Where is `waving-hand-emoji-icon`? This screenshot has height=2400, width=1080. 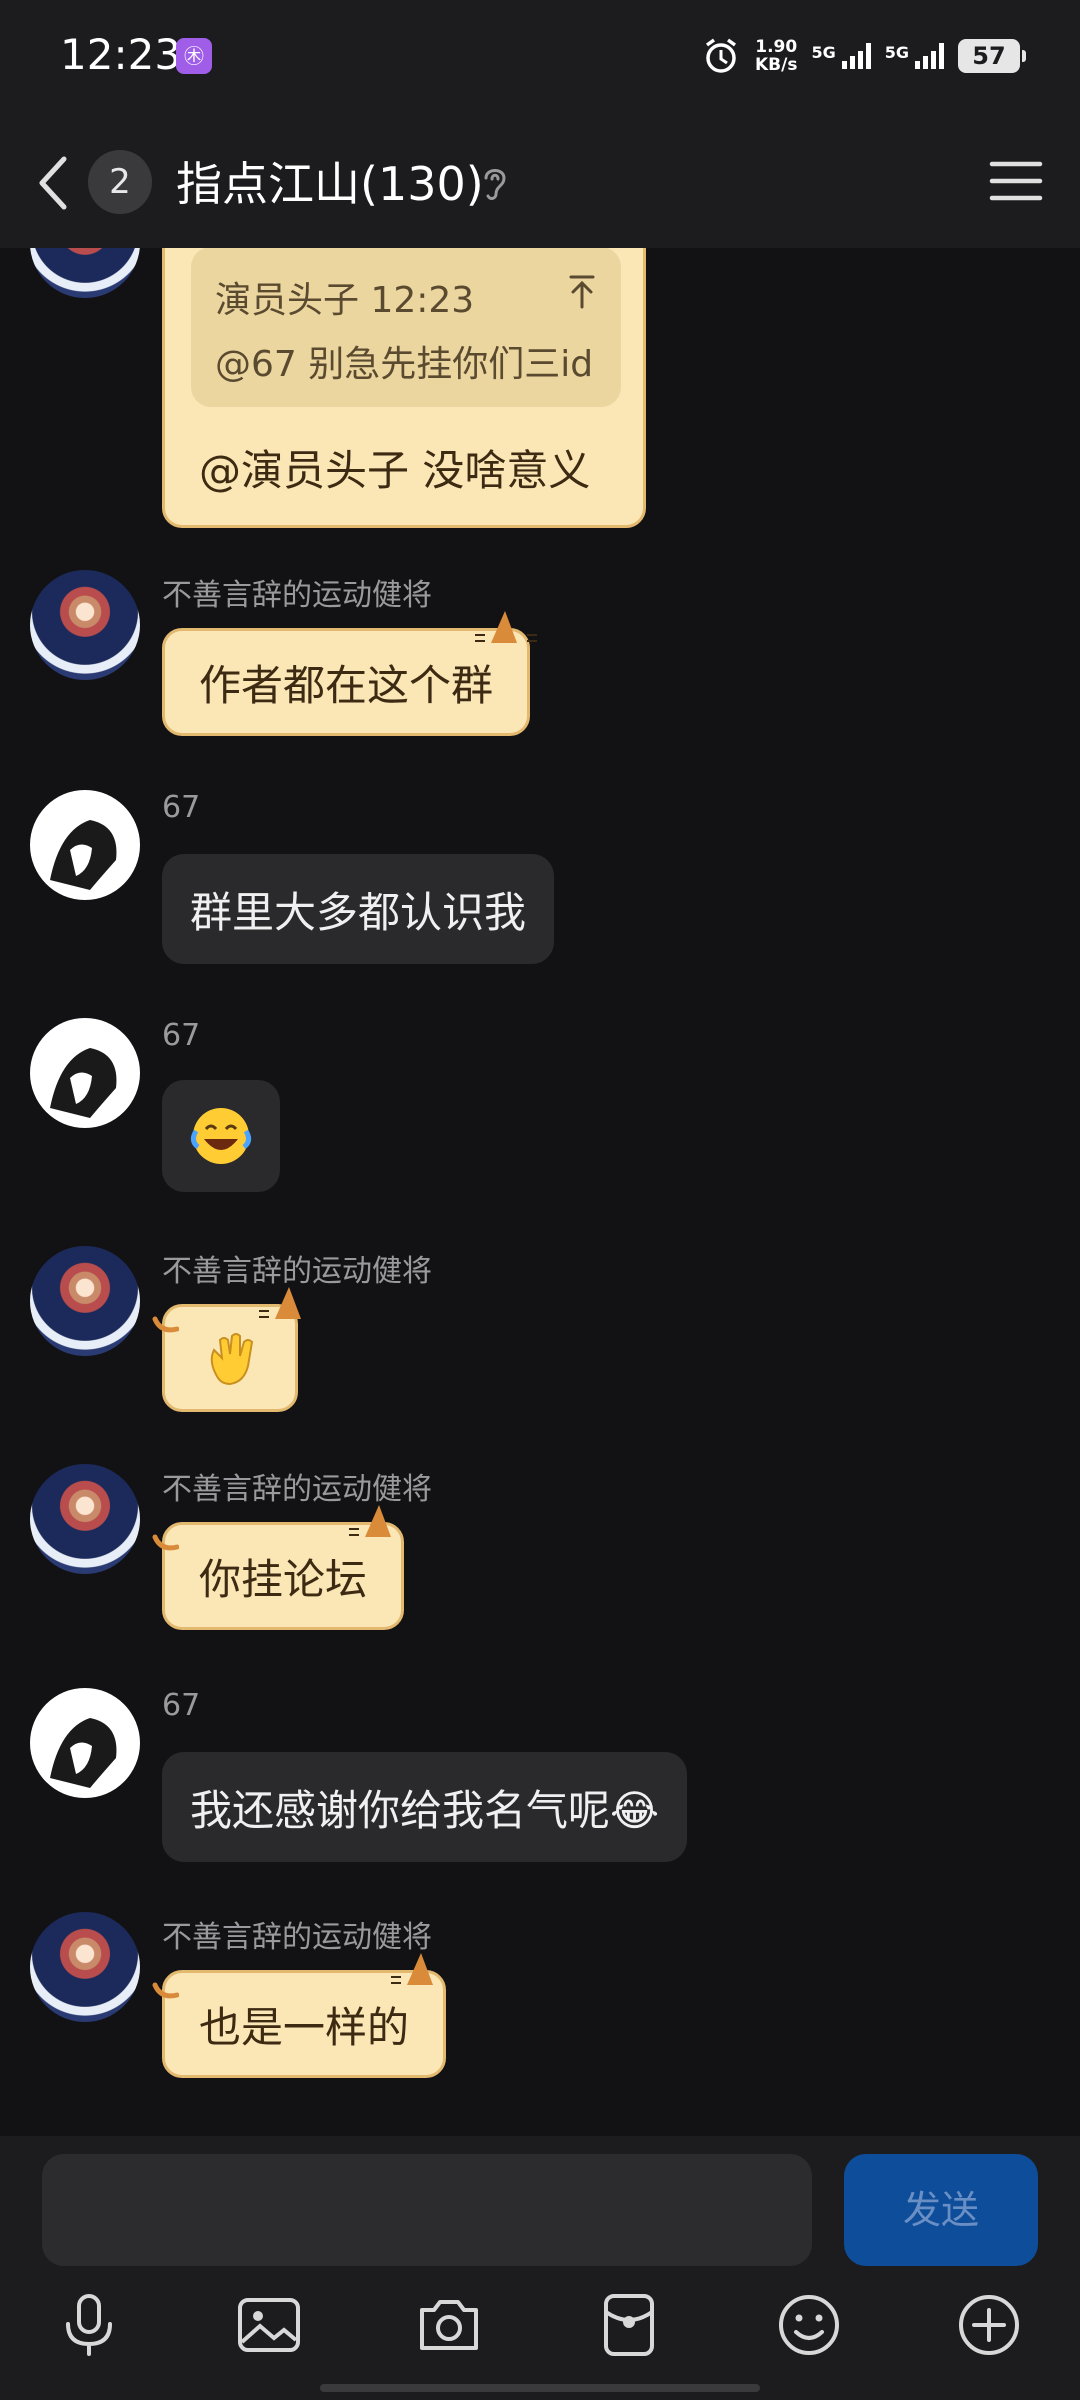 waving-hand-emoji-icon is located at coordinates (232, 1359).